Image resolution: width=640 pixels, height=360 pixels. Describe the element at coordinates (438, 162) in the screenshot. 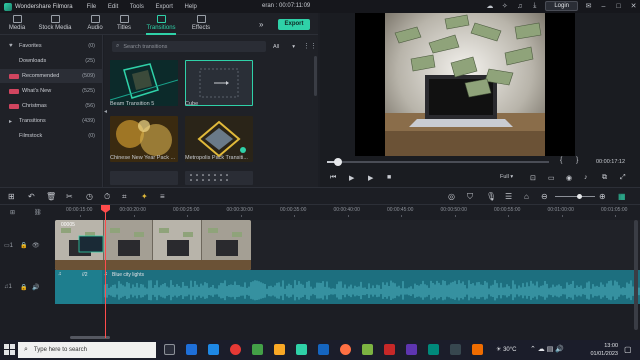

I see `preview-progress-track` at that location.